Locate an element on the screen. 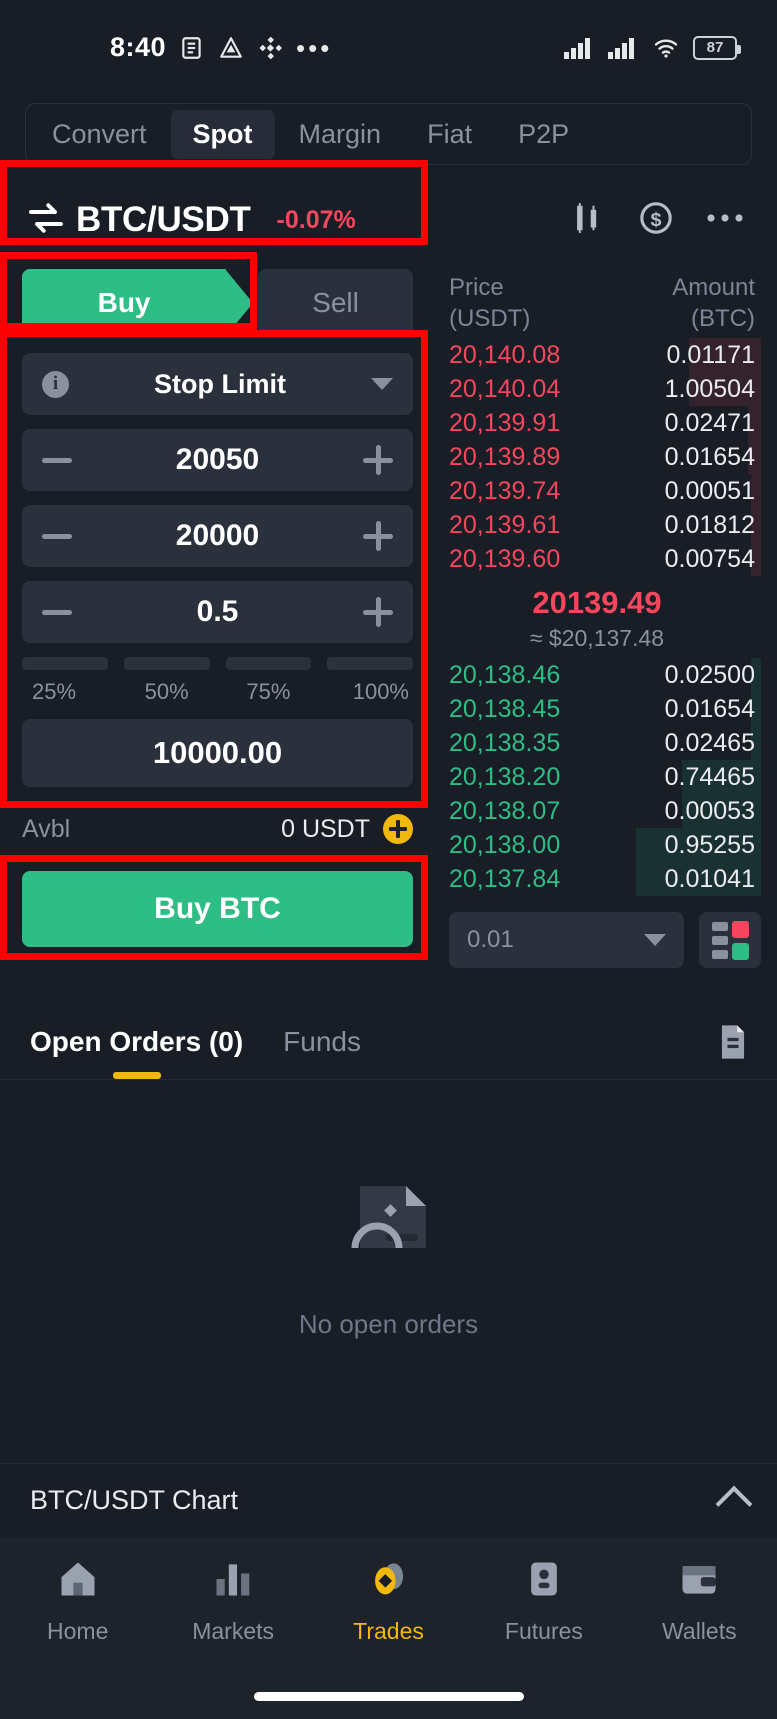 Image resolution: width=777 pixels, height=1719 pixels. info-icon: i is located at coordinates (55, 384).